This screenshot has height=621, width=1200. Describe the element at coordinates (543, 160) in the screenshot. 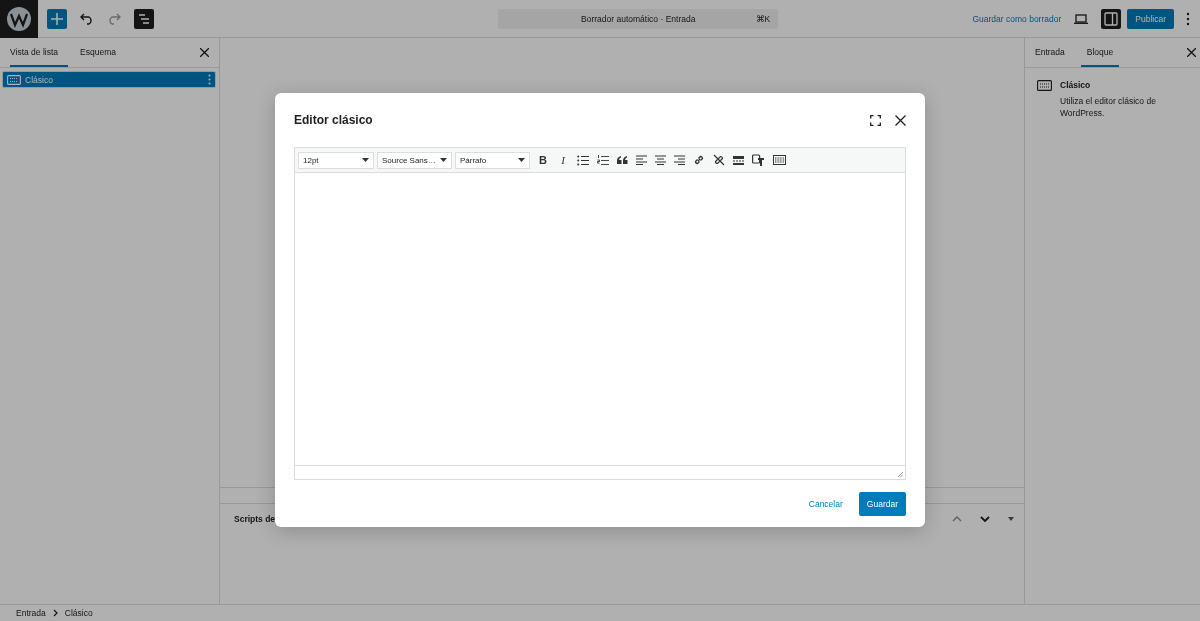

I see `bold-button: B` at that location.